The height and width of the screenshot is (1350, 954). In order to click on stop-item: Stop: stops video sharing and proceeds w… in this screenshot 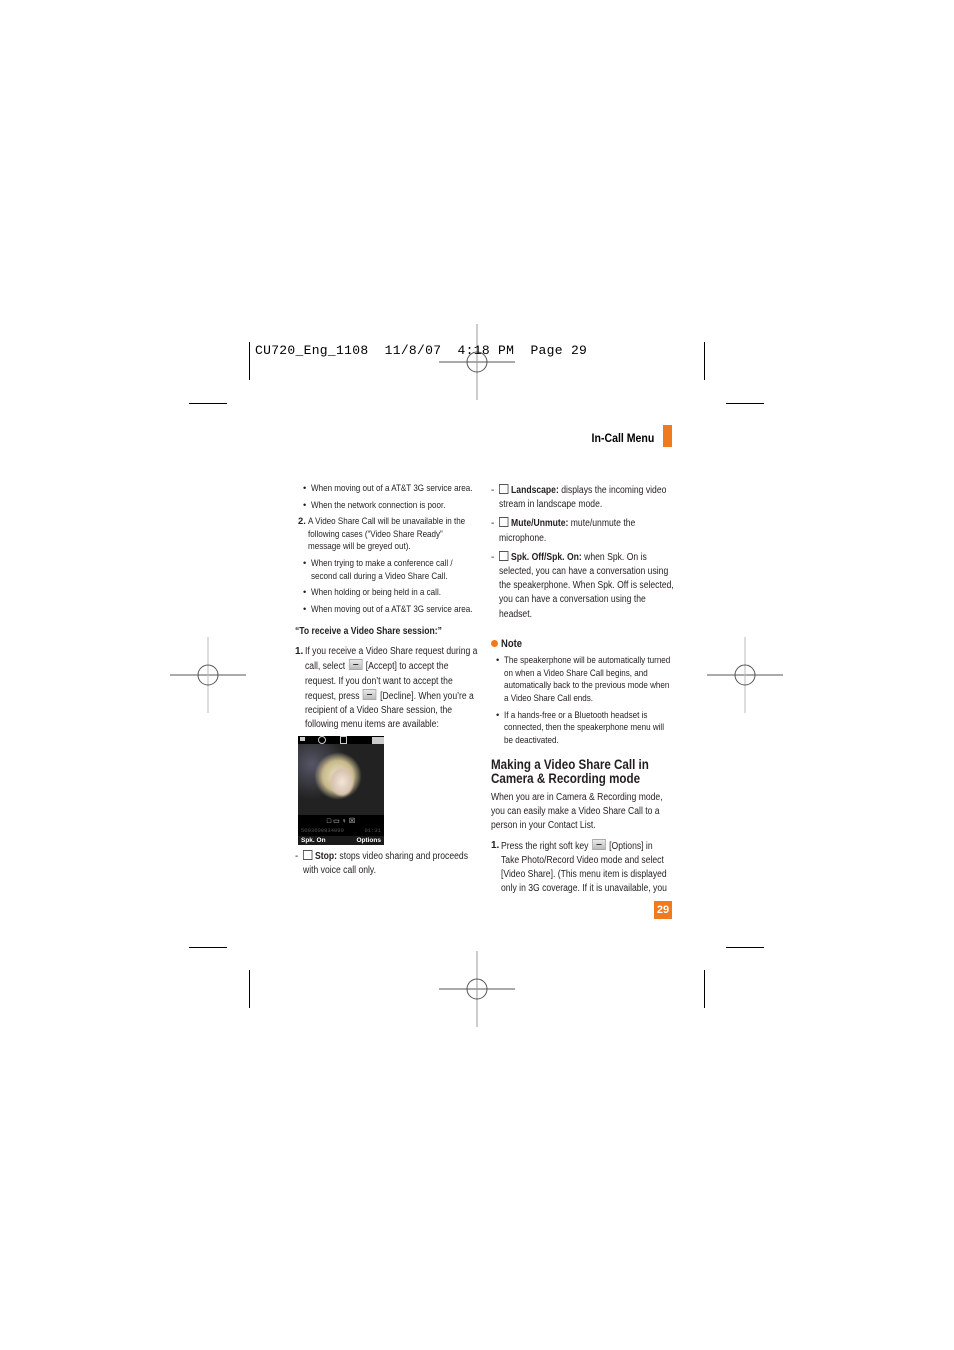, I will do `click(390, 866)`.